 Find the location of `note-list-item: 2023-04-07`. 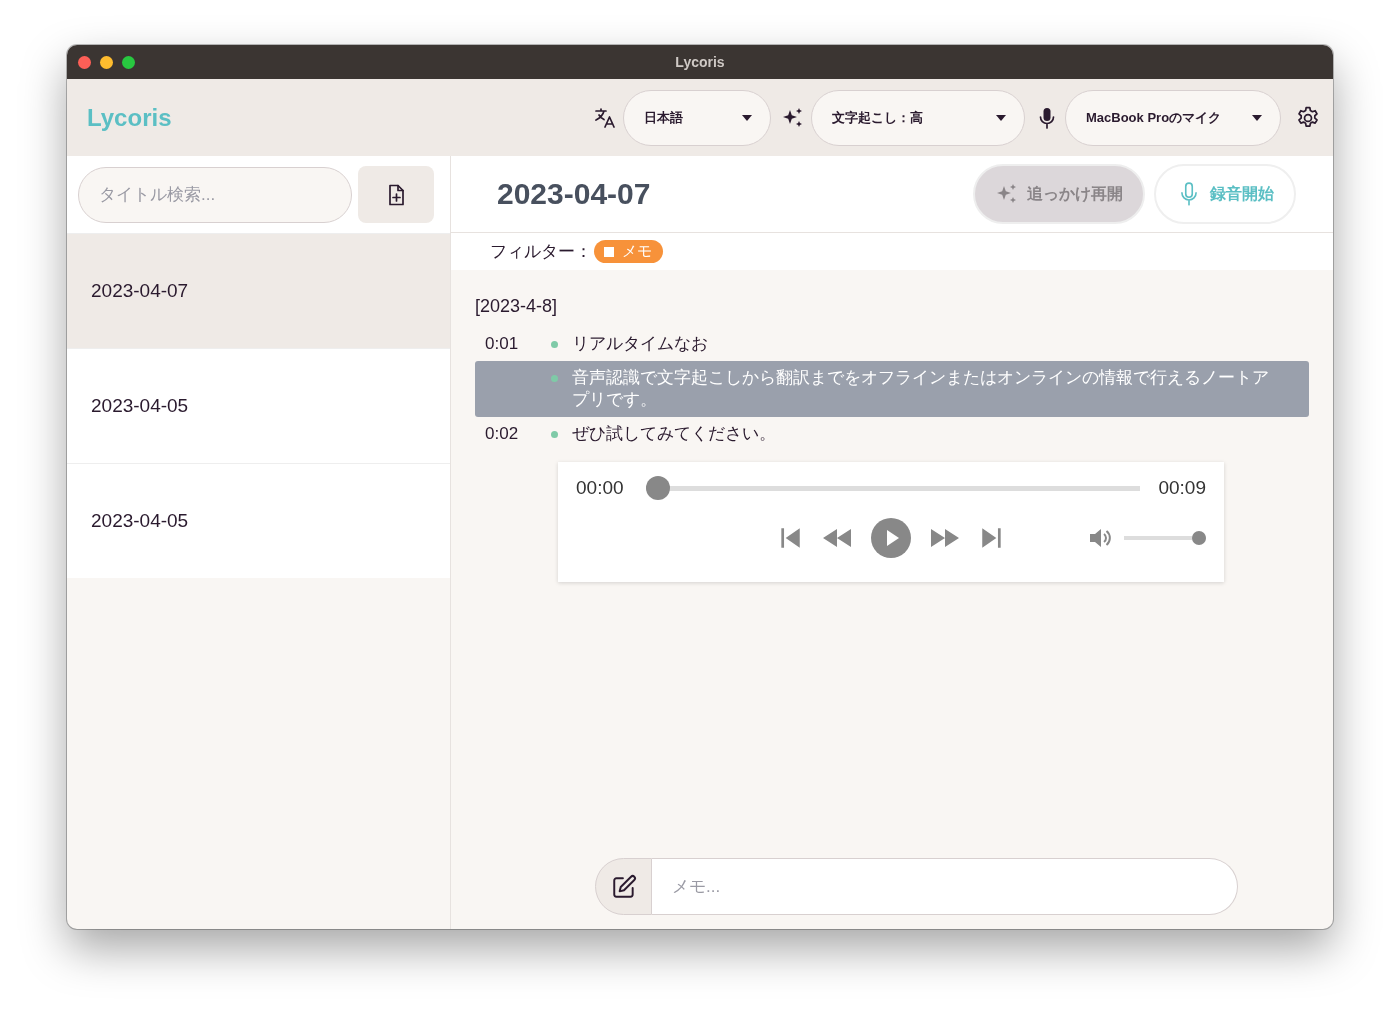

note-list-item: 2023-04-07 is located at coordinates (258, 290).